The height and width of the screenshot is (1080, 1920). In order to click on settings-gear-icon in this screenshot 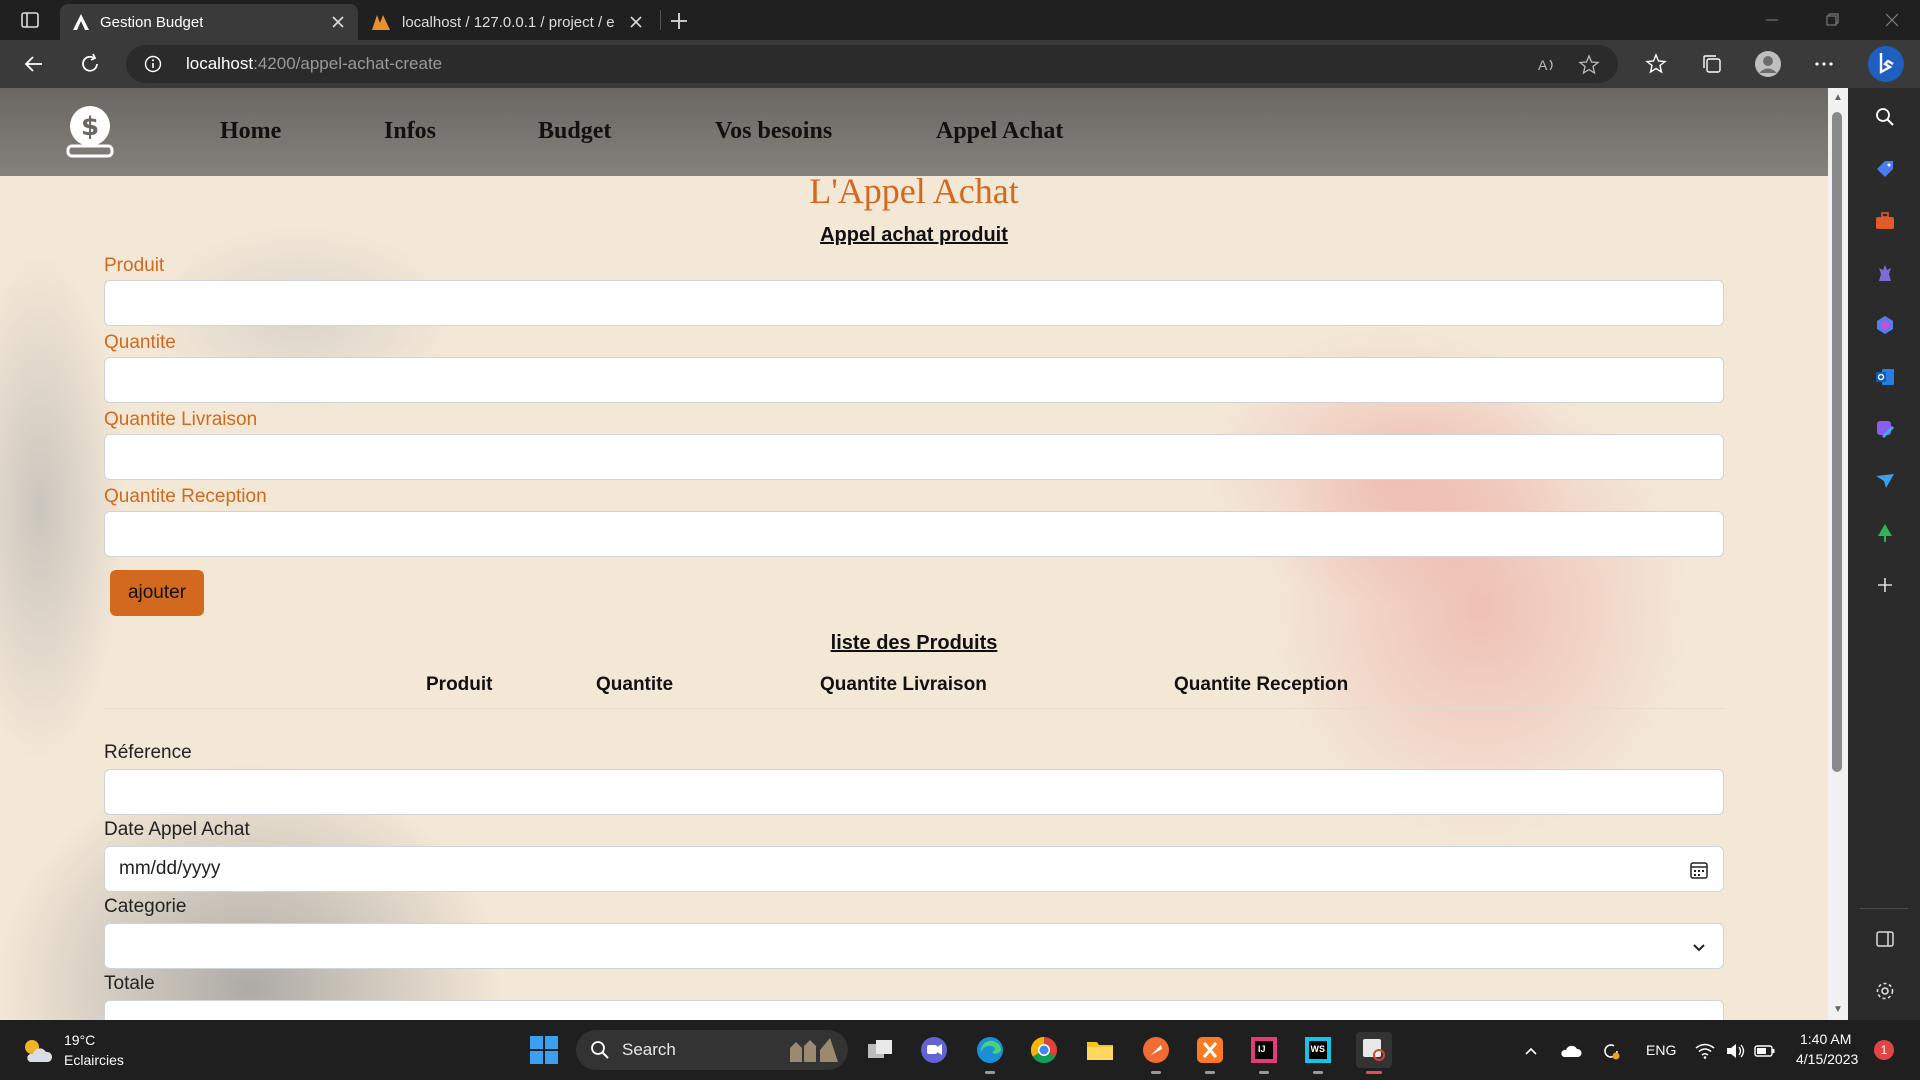, I will do `click(1885, 991)`.